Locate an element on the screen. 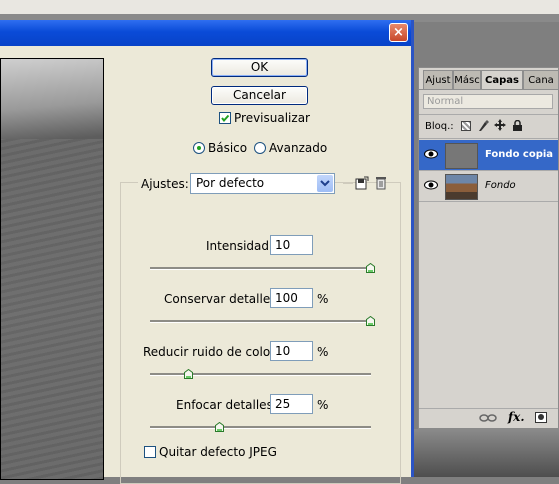 This screenshot has width=559, height=484. close-icon: × is located at coordinates (398, 32).